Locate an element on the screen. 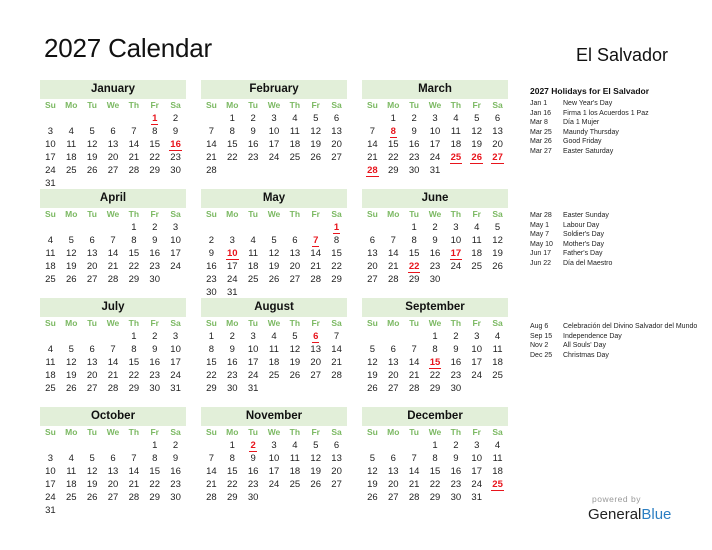 This screenshot has height=550, width=712. holiday-item: May 1 Labour Day is located at coordinates (615, 226).